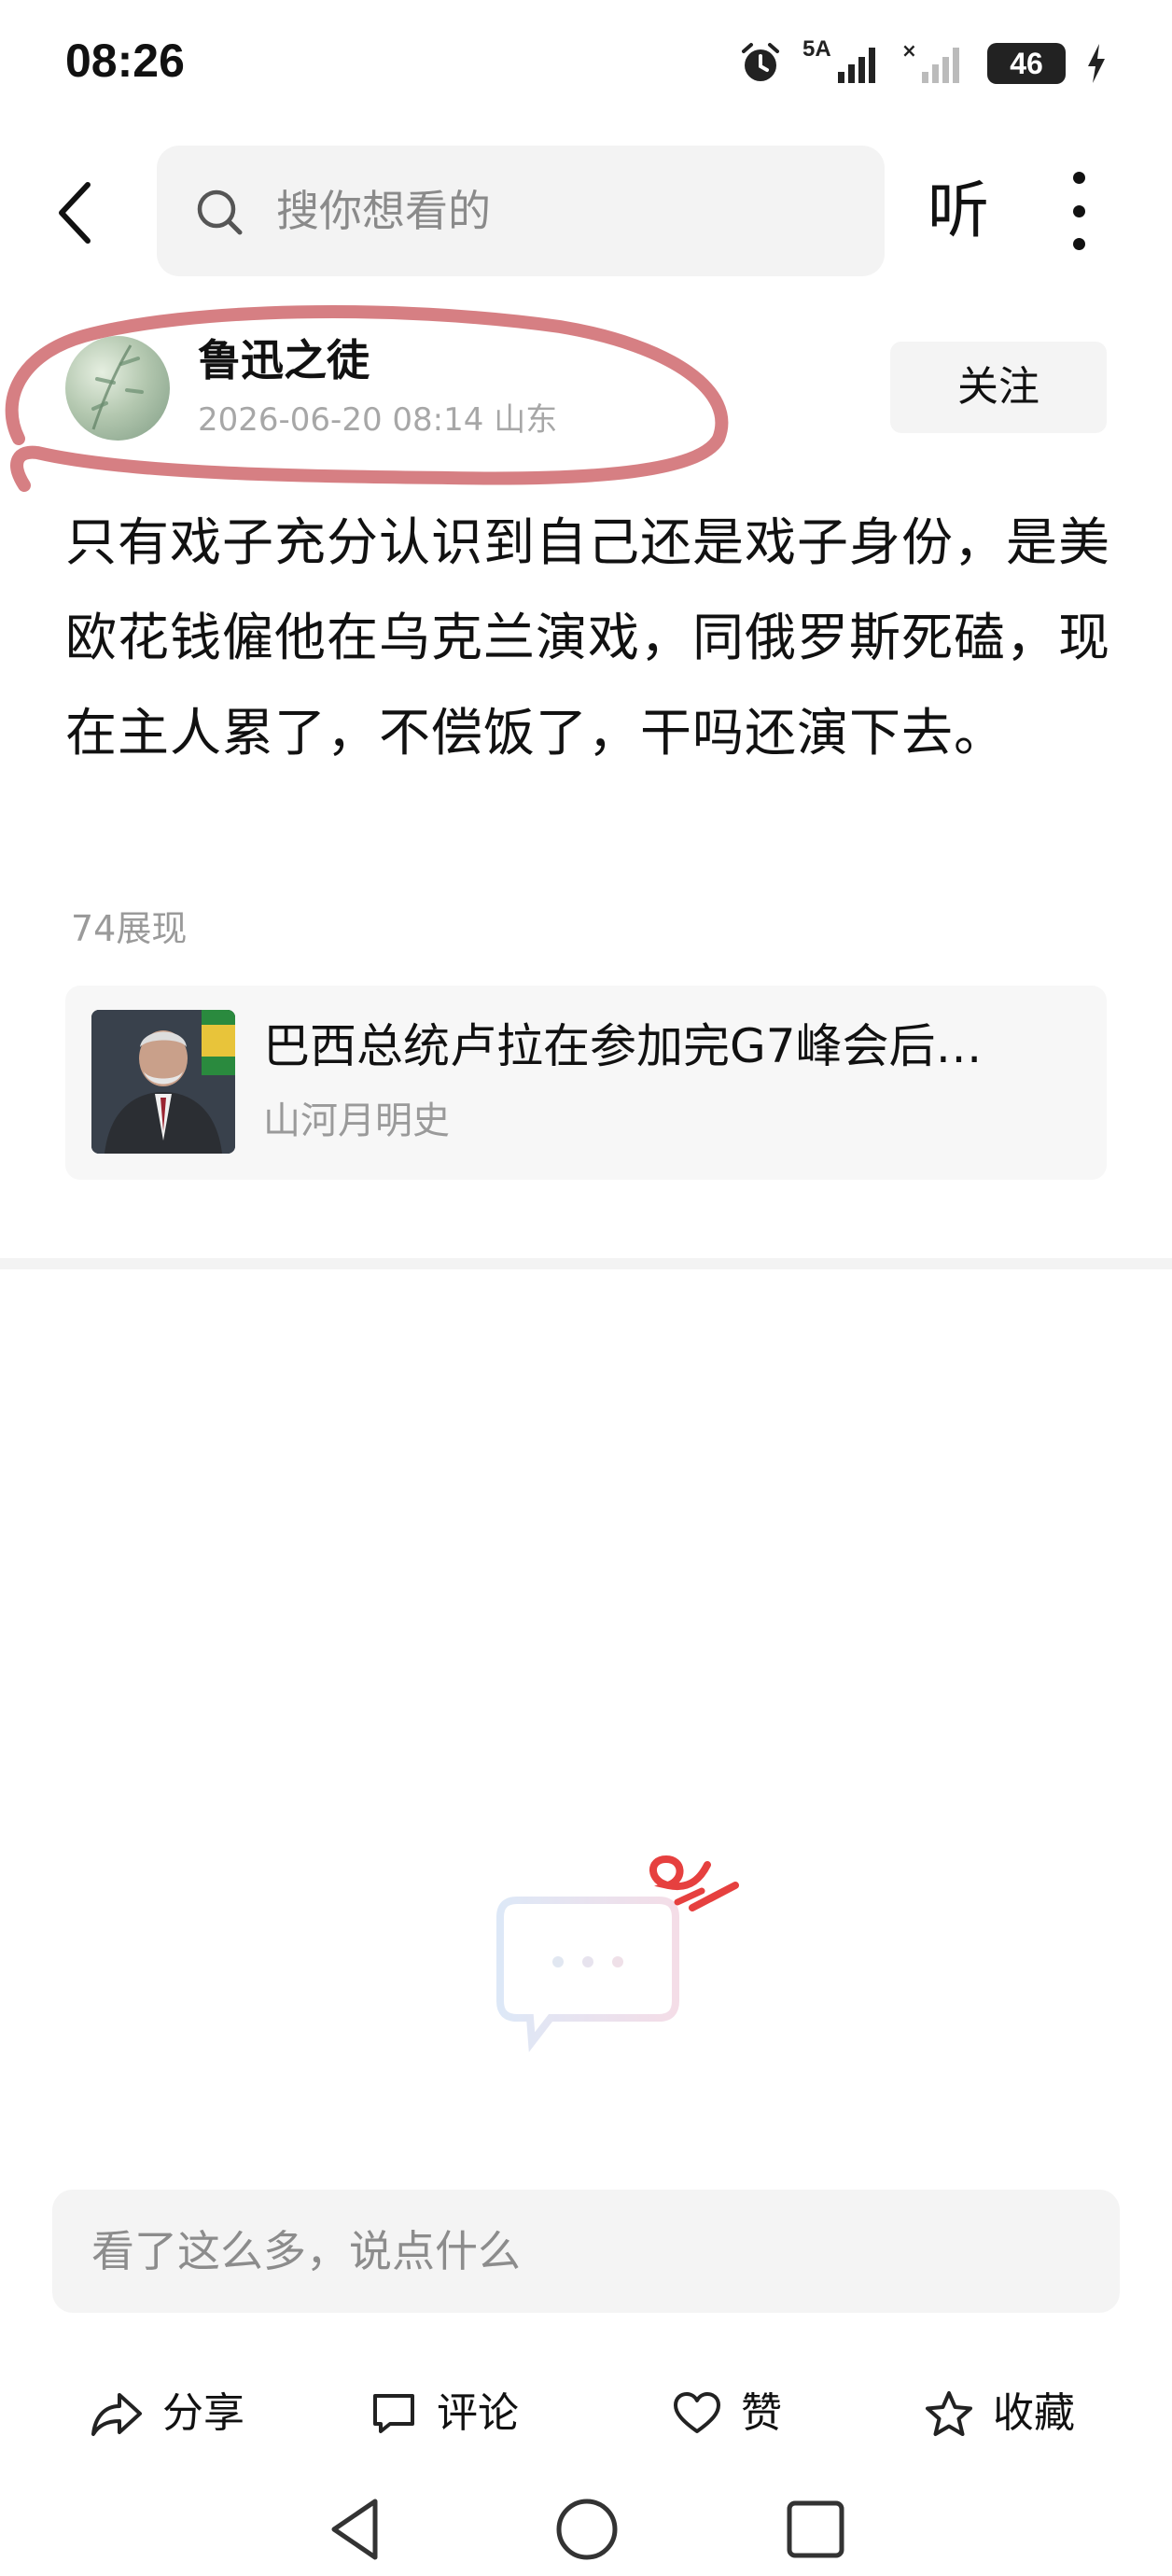 The height and width of the screenshot is (2576, 1172). I want to click on empty-comments-icon, so click(617, 1953).